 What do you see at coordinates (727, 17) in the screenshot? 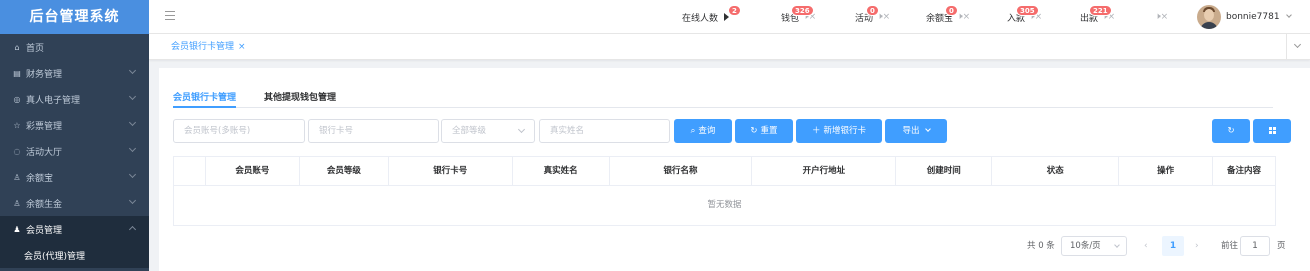
I see `play-icon` at bounding box center [727, 17].